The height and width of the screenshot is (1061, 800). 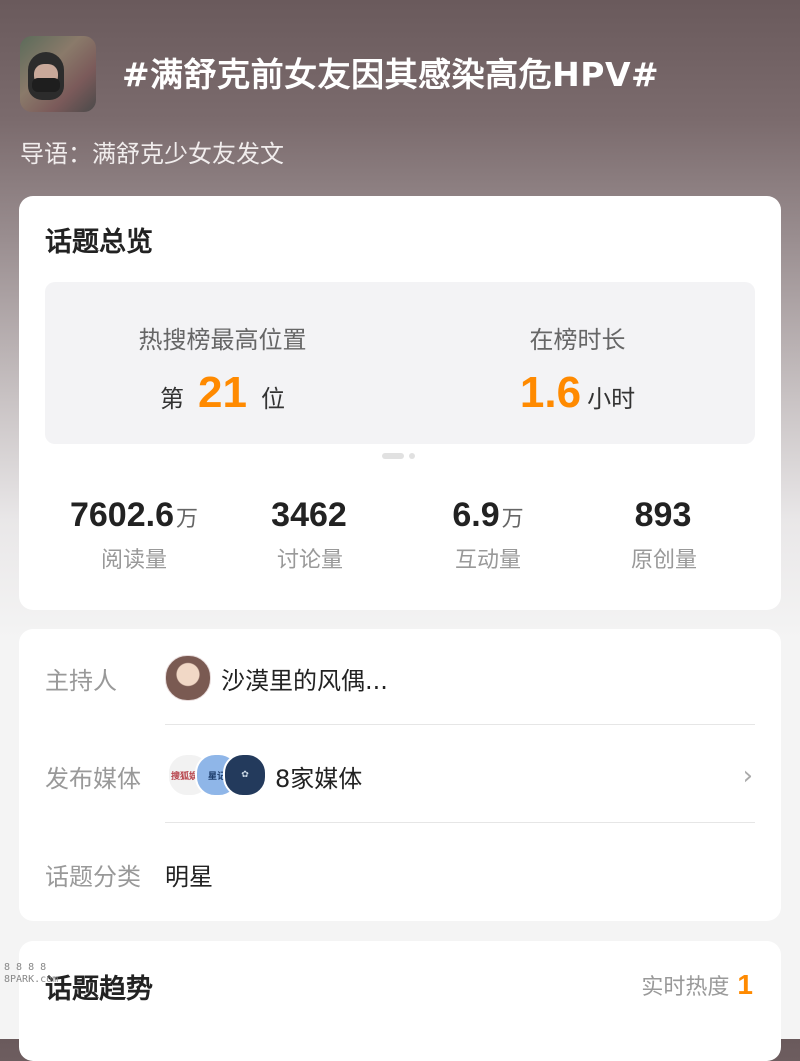 I want to click on duration-label: 在榜时长, so click(x=577, y=340).